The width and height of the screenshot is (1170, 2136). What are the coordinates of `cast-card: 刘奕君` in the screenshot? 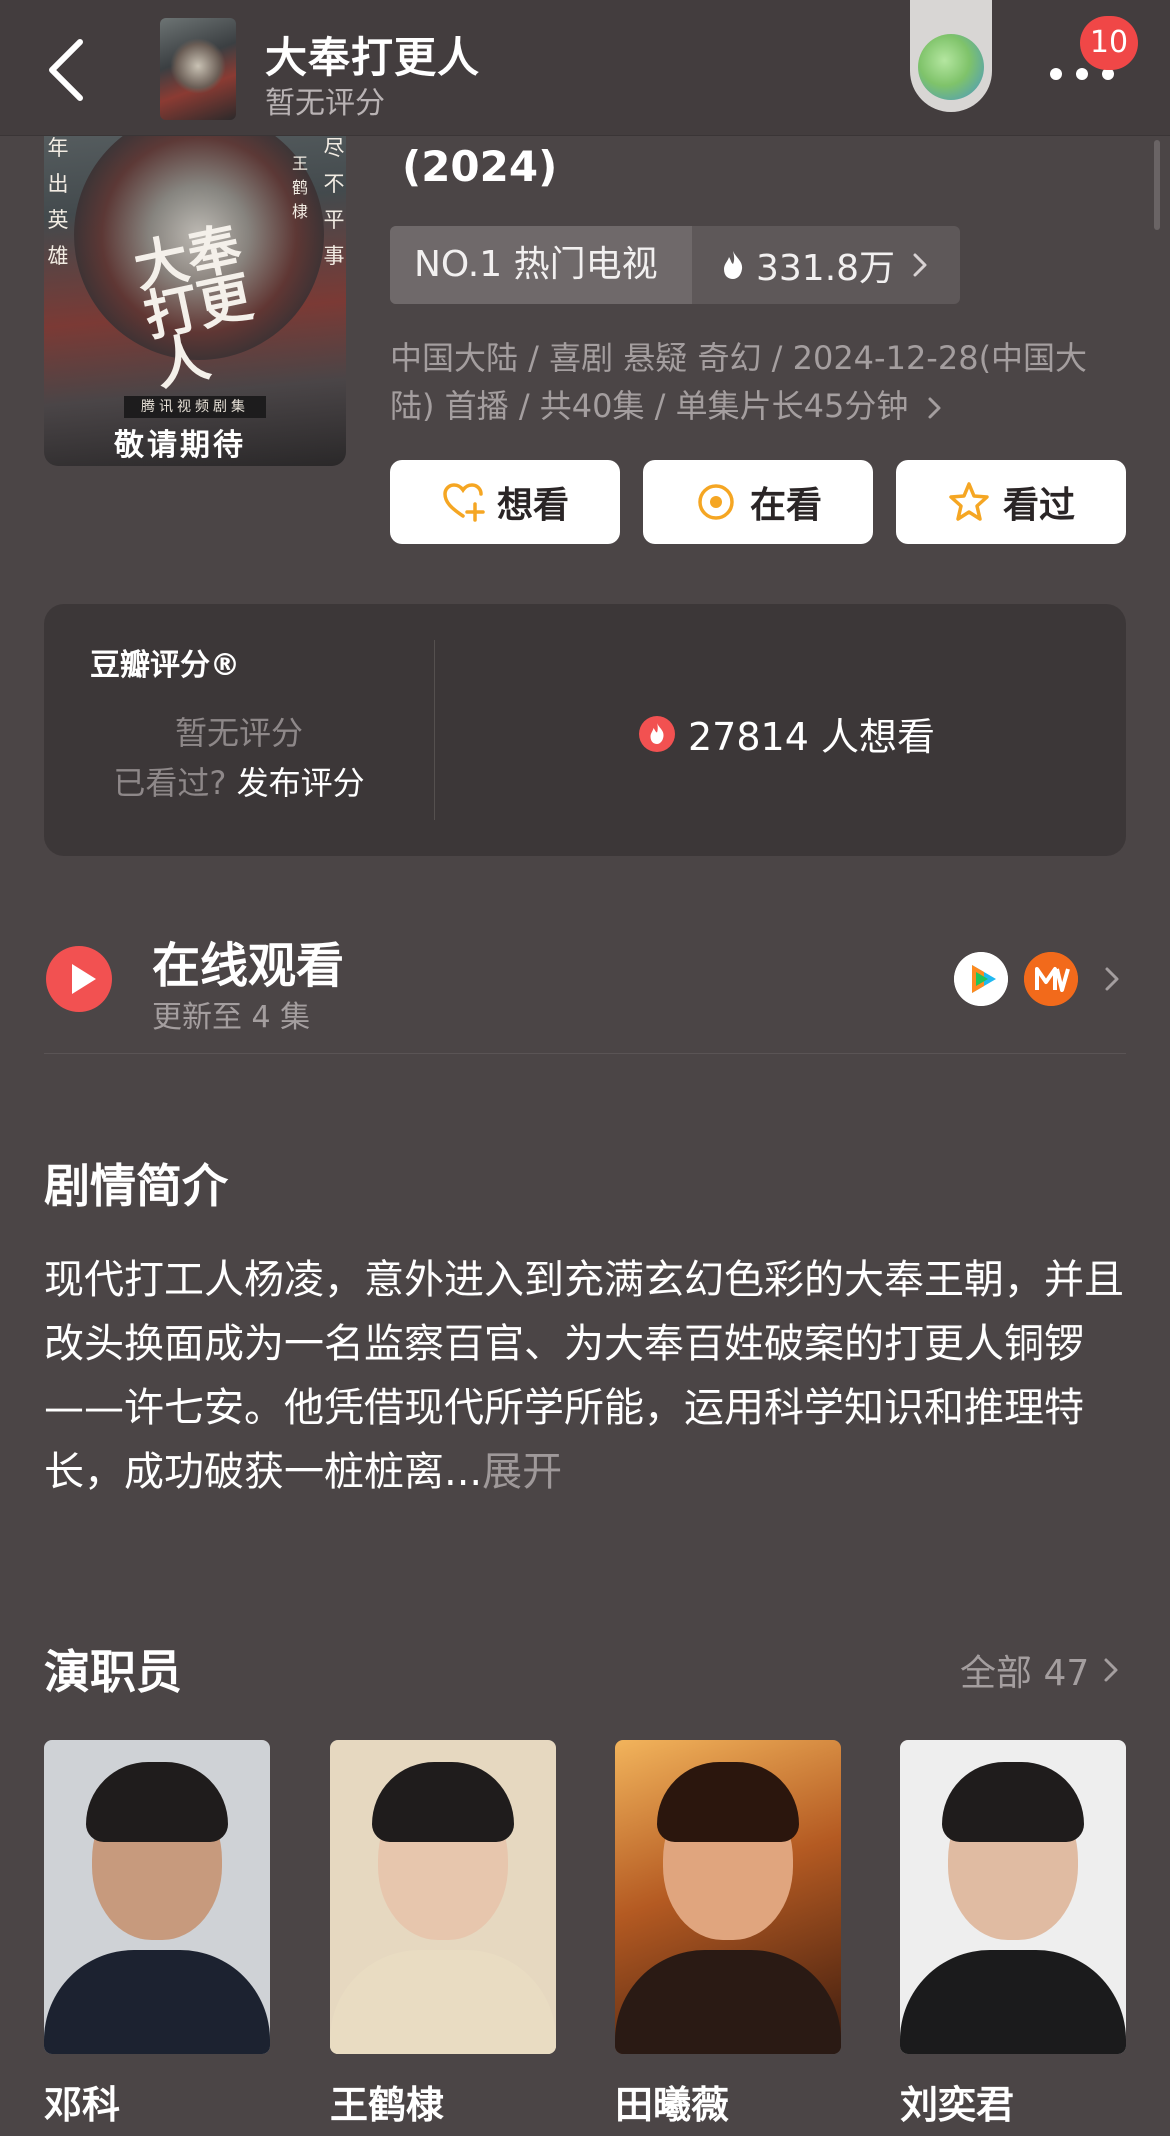 It's located at (1013, 1934).